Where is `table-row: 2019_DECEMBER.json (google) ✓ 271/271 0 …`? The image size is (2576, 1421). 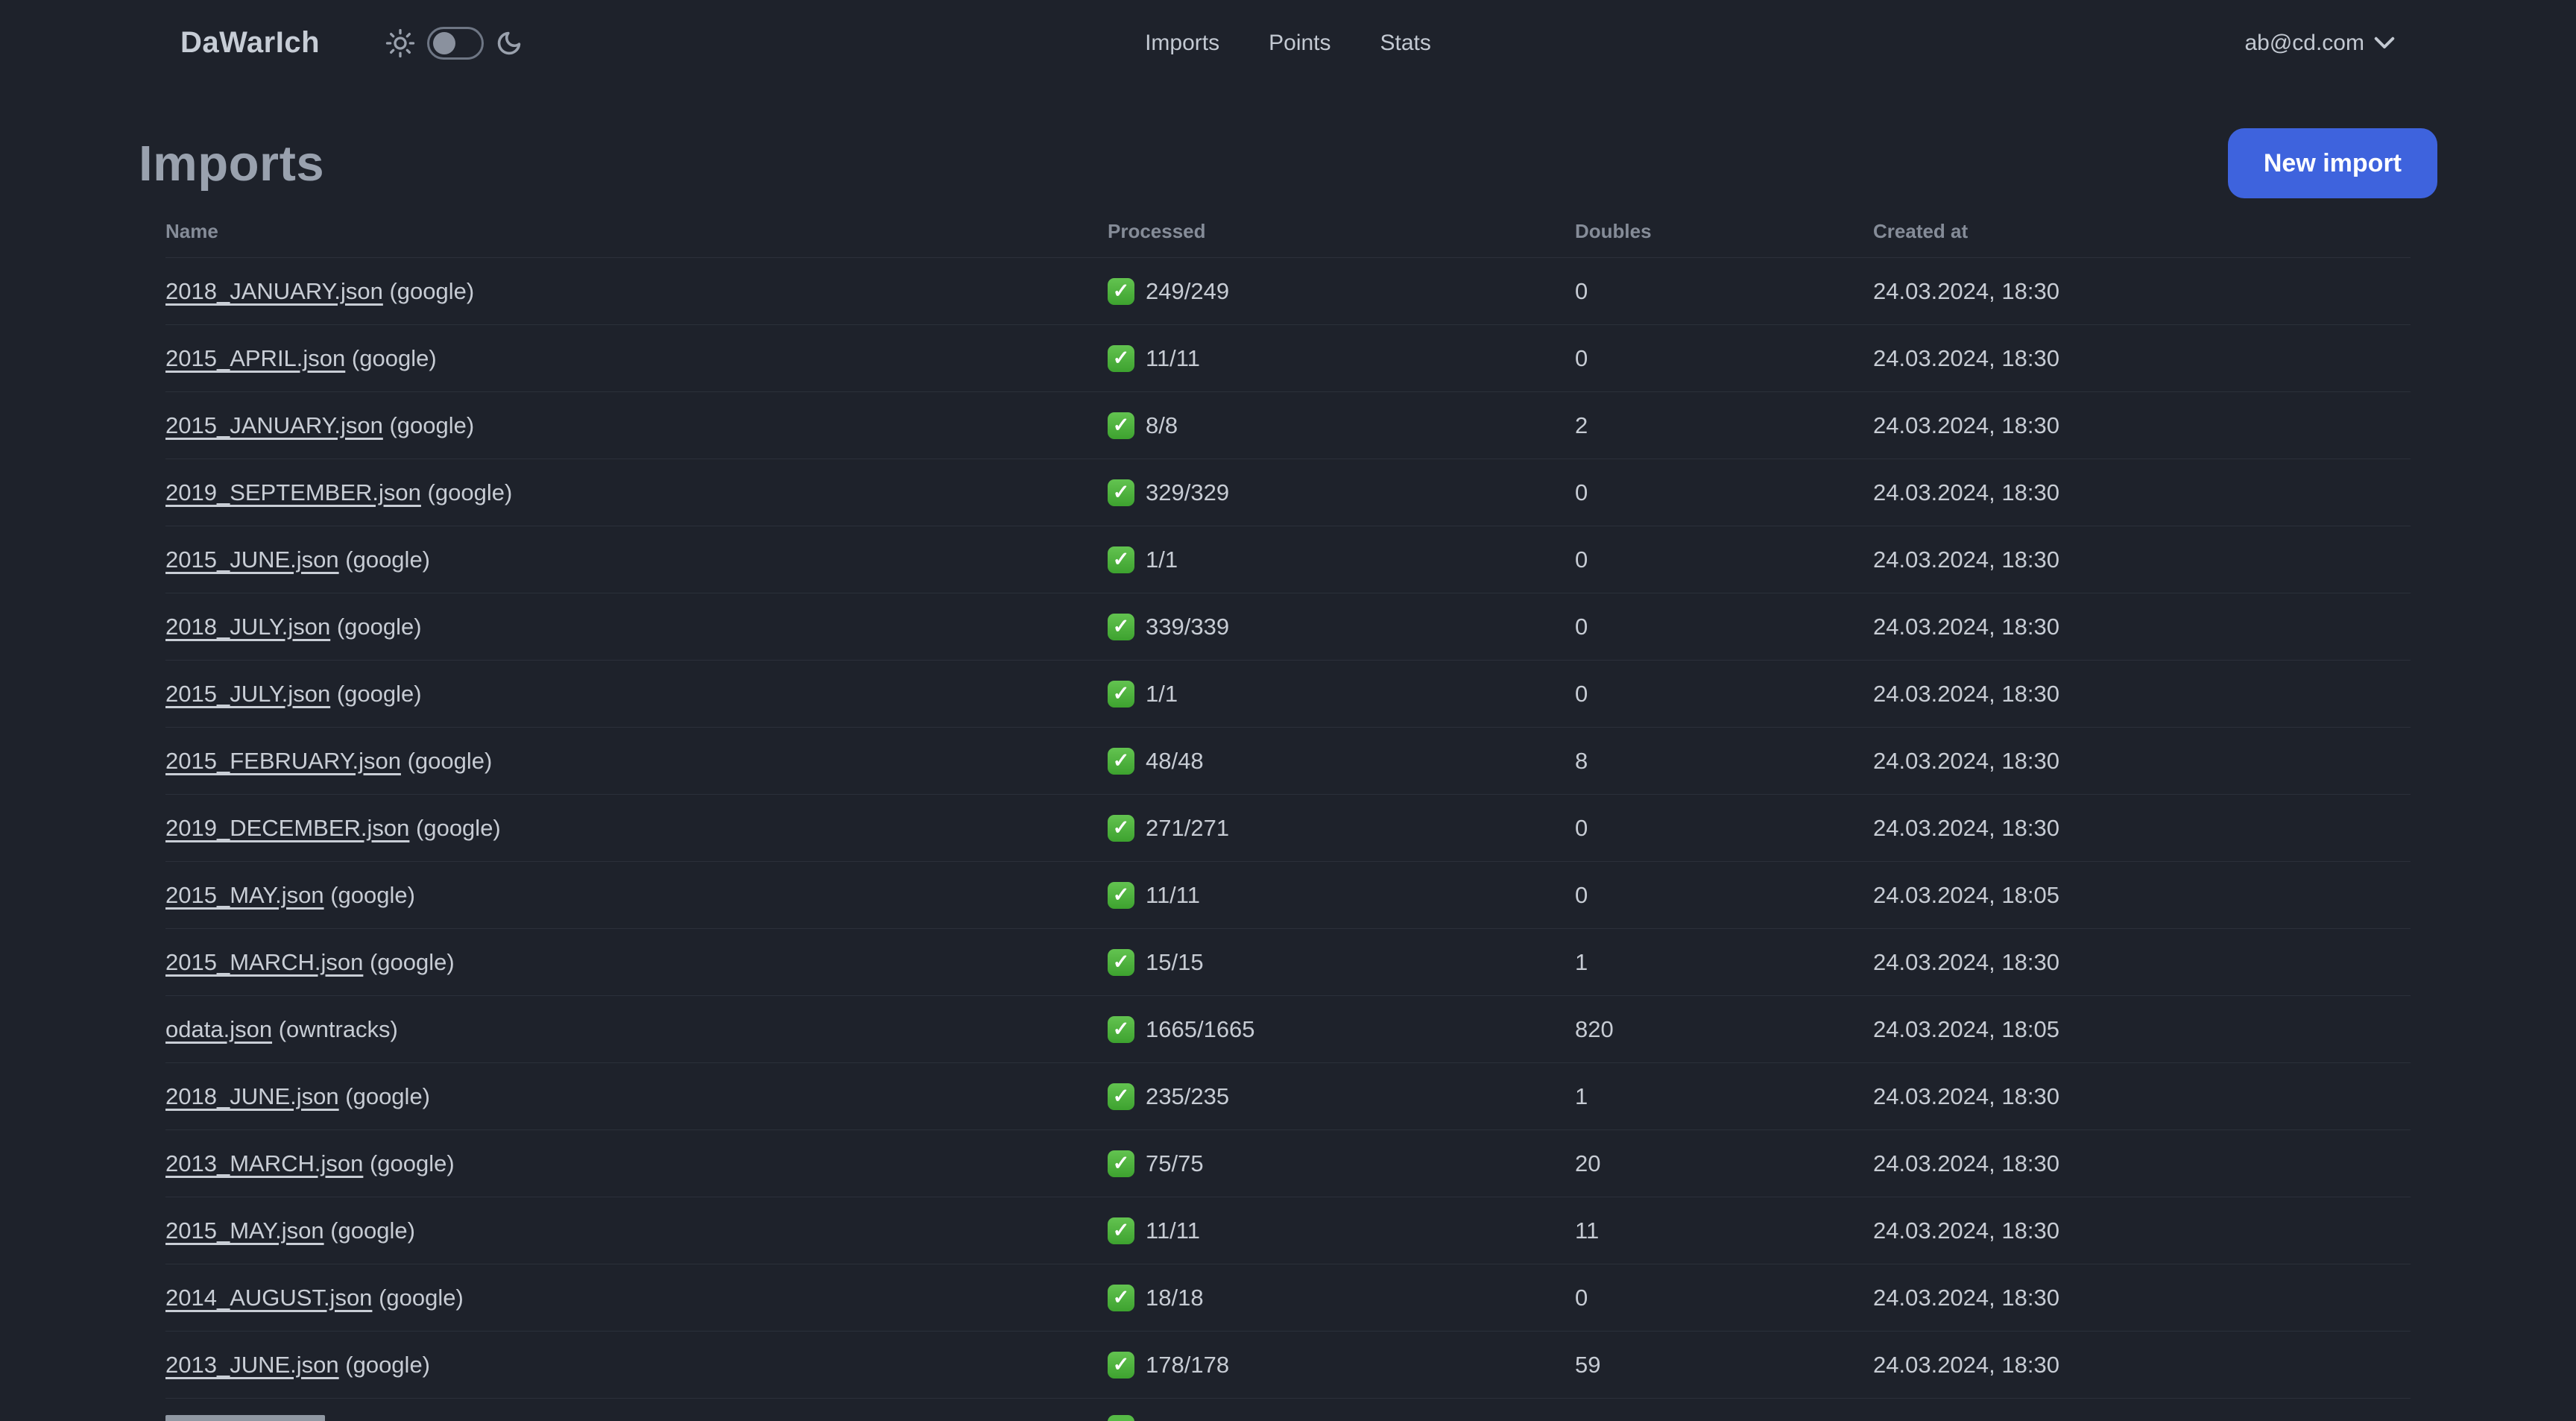
table-row: 2019_DECEMBER.json (google) ✓ 271/271 0 … is located at coordinates (1288, 827).